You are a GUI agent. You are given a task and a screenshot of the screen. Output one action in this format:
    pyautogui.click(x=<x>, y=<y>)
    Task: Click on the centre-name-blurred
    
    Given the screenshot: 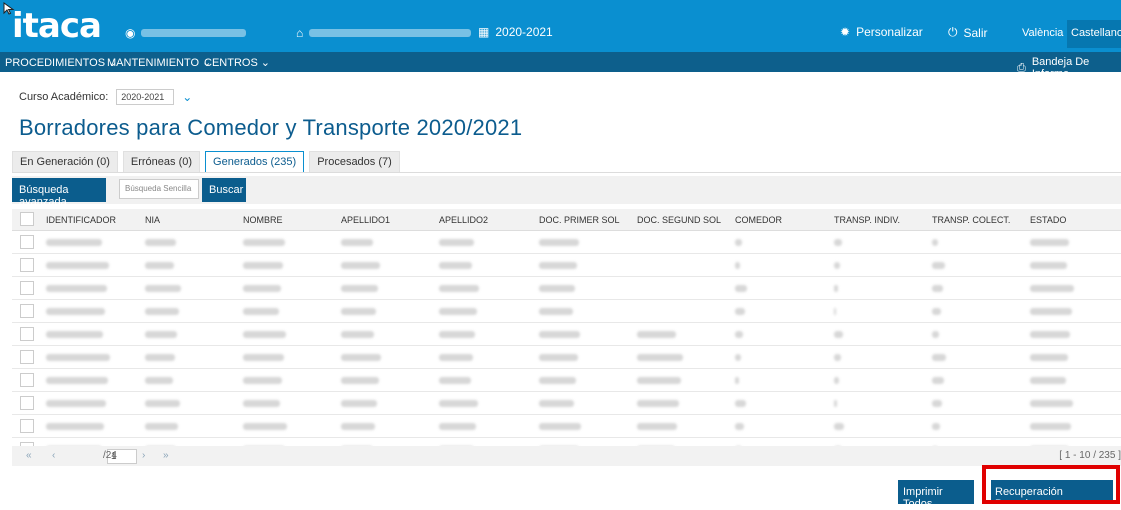 What is the action you would take?
    pyautogui.click(x=390, y=33)
    